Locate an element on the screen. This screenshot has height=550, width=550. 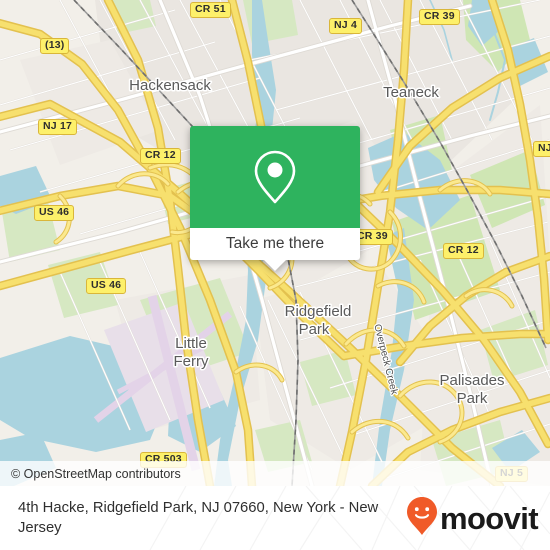
place-label: Ferry is located at coordinates (191, 361).